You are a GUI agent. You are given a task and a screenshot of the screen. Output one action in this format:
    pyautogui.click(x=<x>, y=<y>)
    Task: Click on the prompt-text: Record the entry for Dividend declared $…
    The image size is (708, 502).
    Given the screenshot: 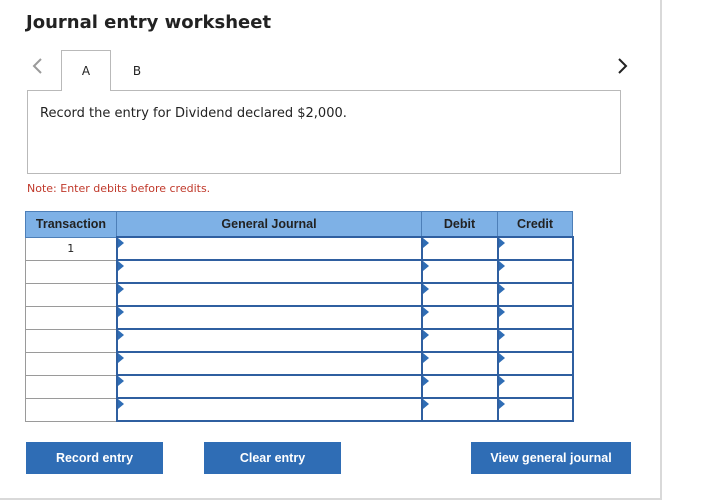 What is the action you would take?
    pyautogui.click(x=193, y=113)
    